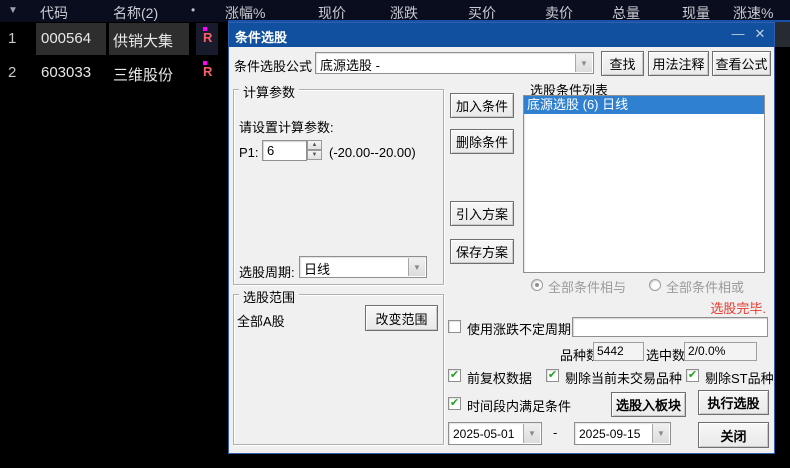  Describe the element at coordinates (705, 287) in the screenshot. I see `radio-or-label: 全部条件相或` at that location.